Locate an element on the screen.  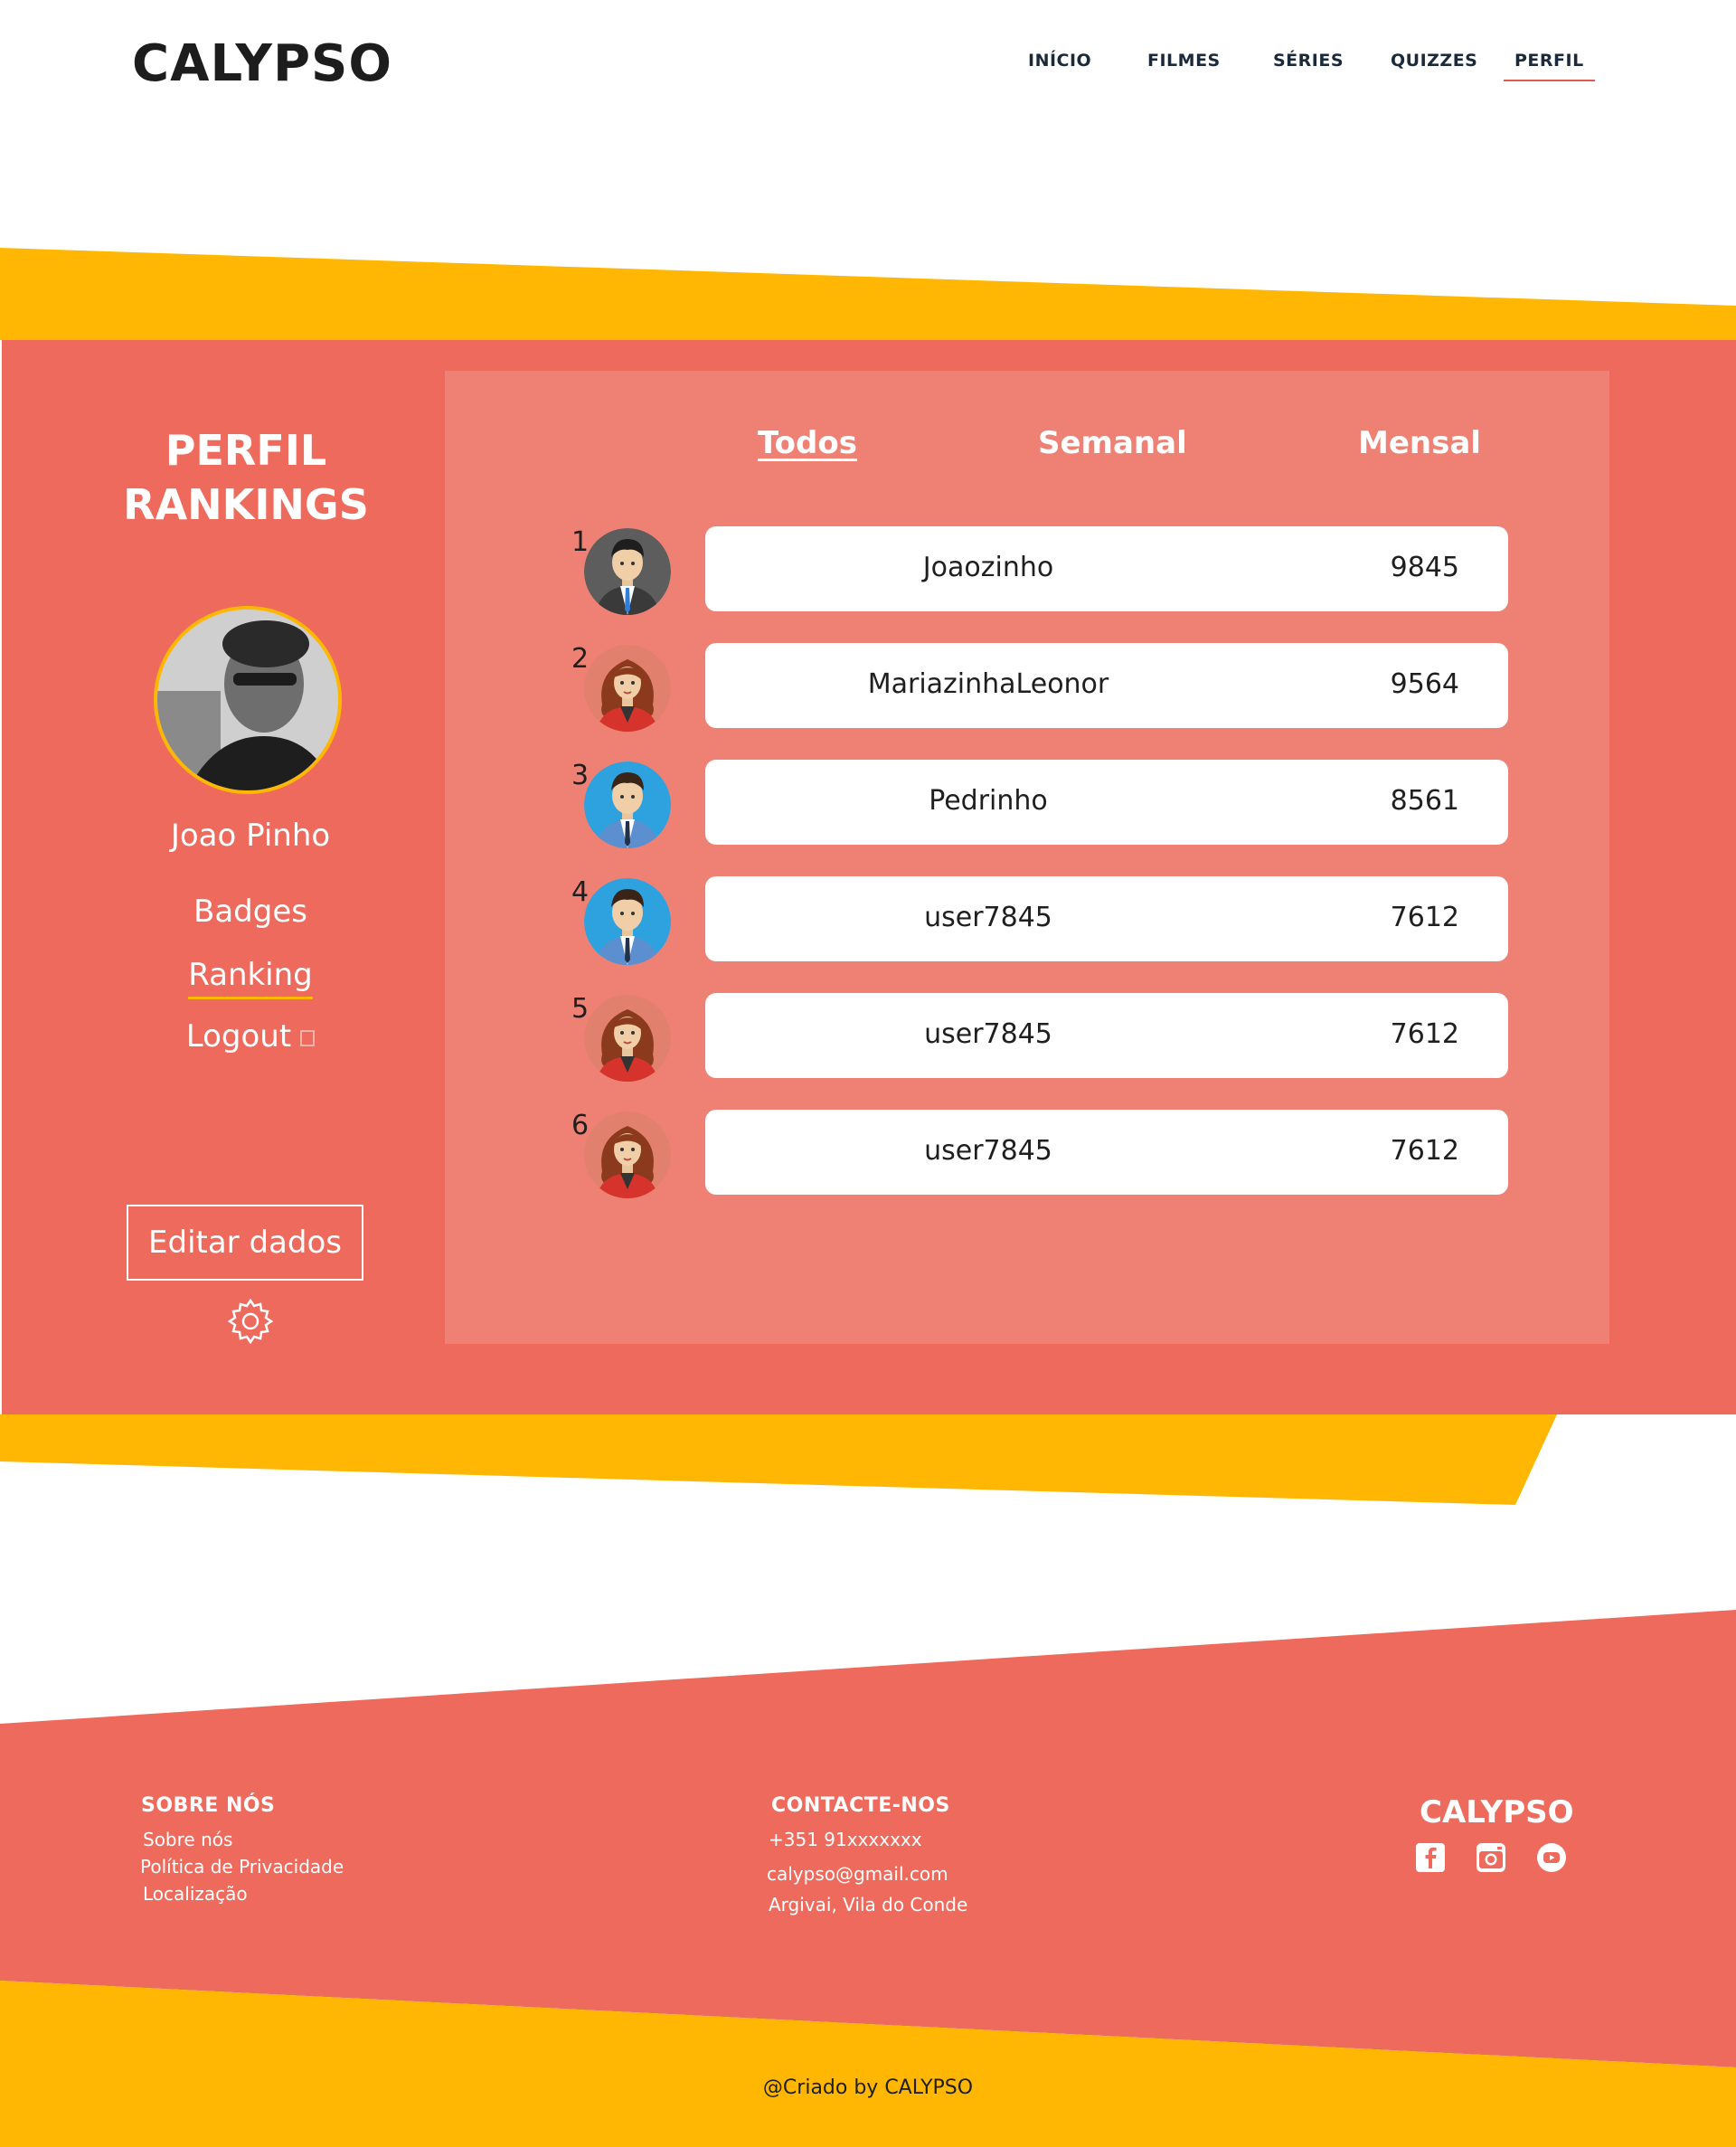
sidebar-link-ranking-label: Ranking is located at coordinates (251, 978).